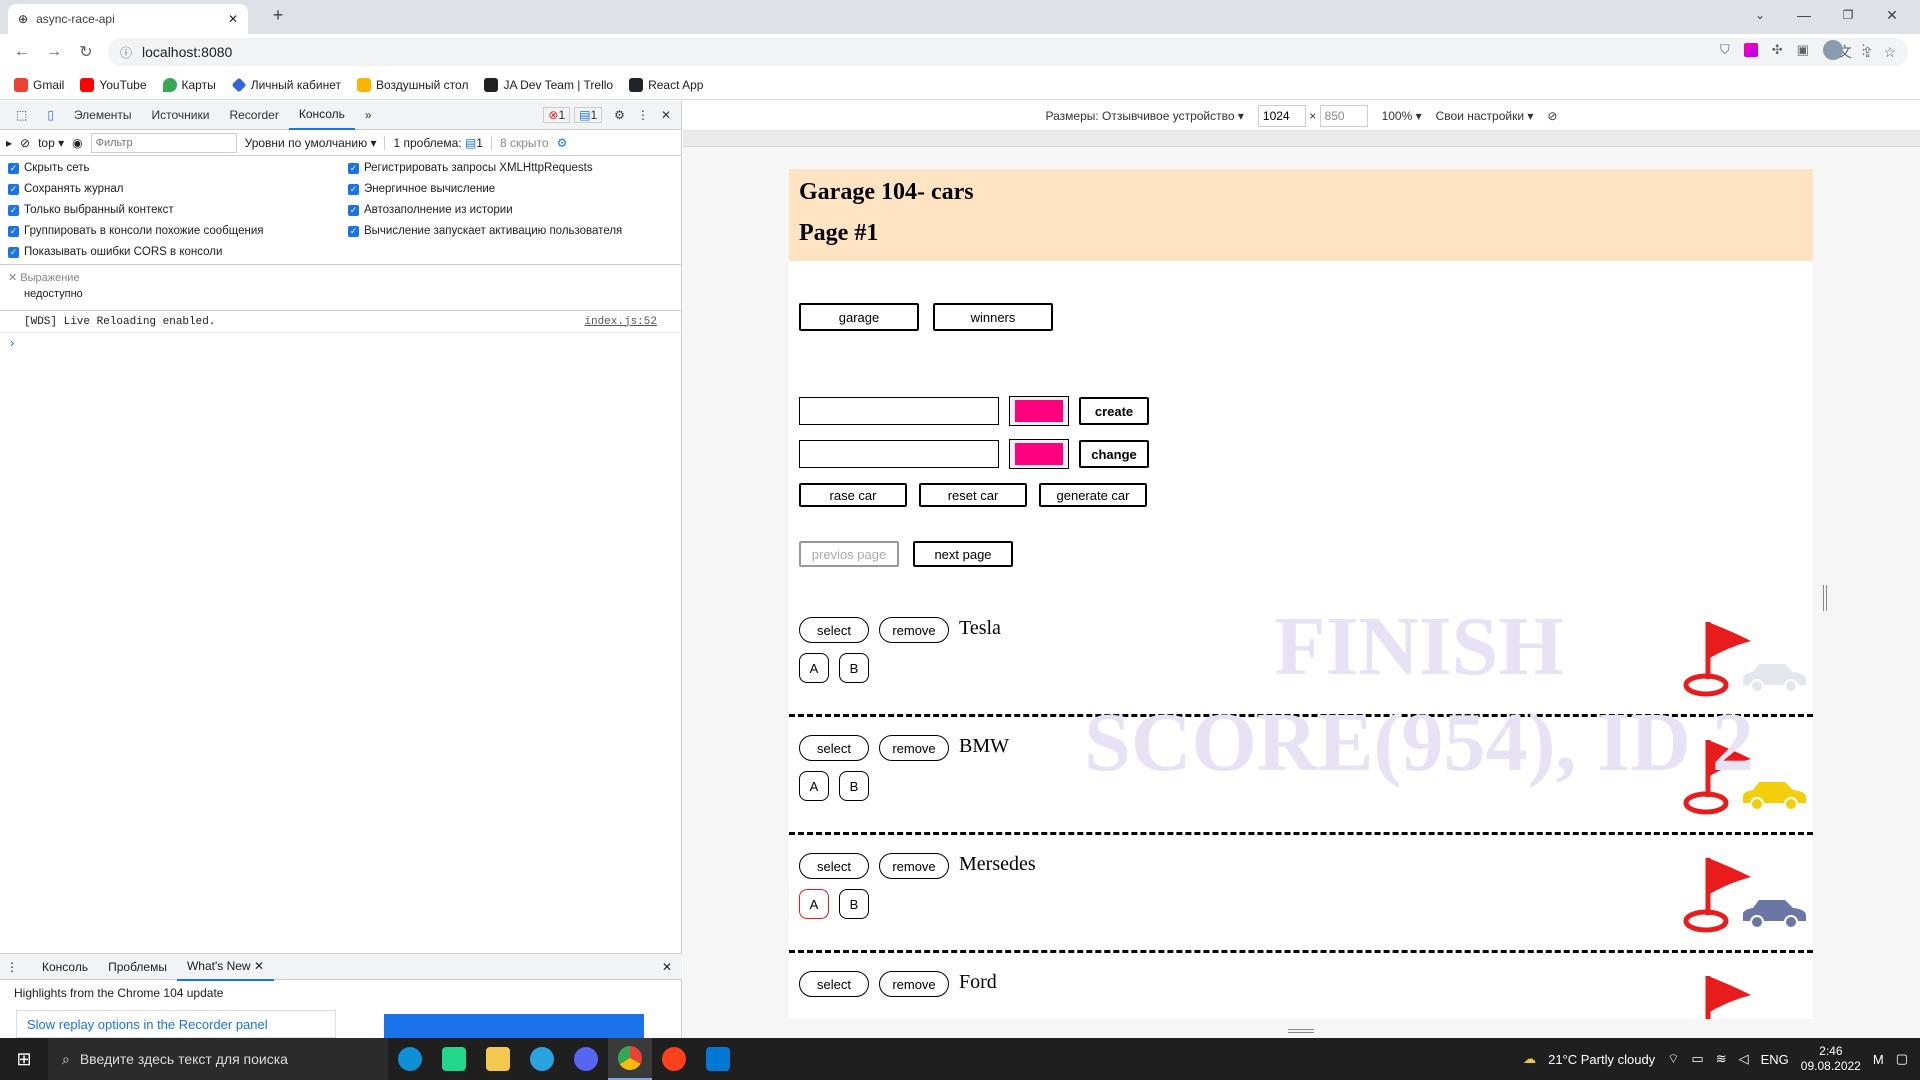  What do you see at coordinates (518, 210) in the screenshot?
I see `setting-autocomplete: ✓ Автозаполнение из истории` at bounding box center [518, 210].